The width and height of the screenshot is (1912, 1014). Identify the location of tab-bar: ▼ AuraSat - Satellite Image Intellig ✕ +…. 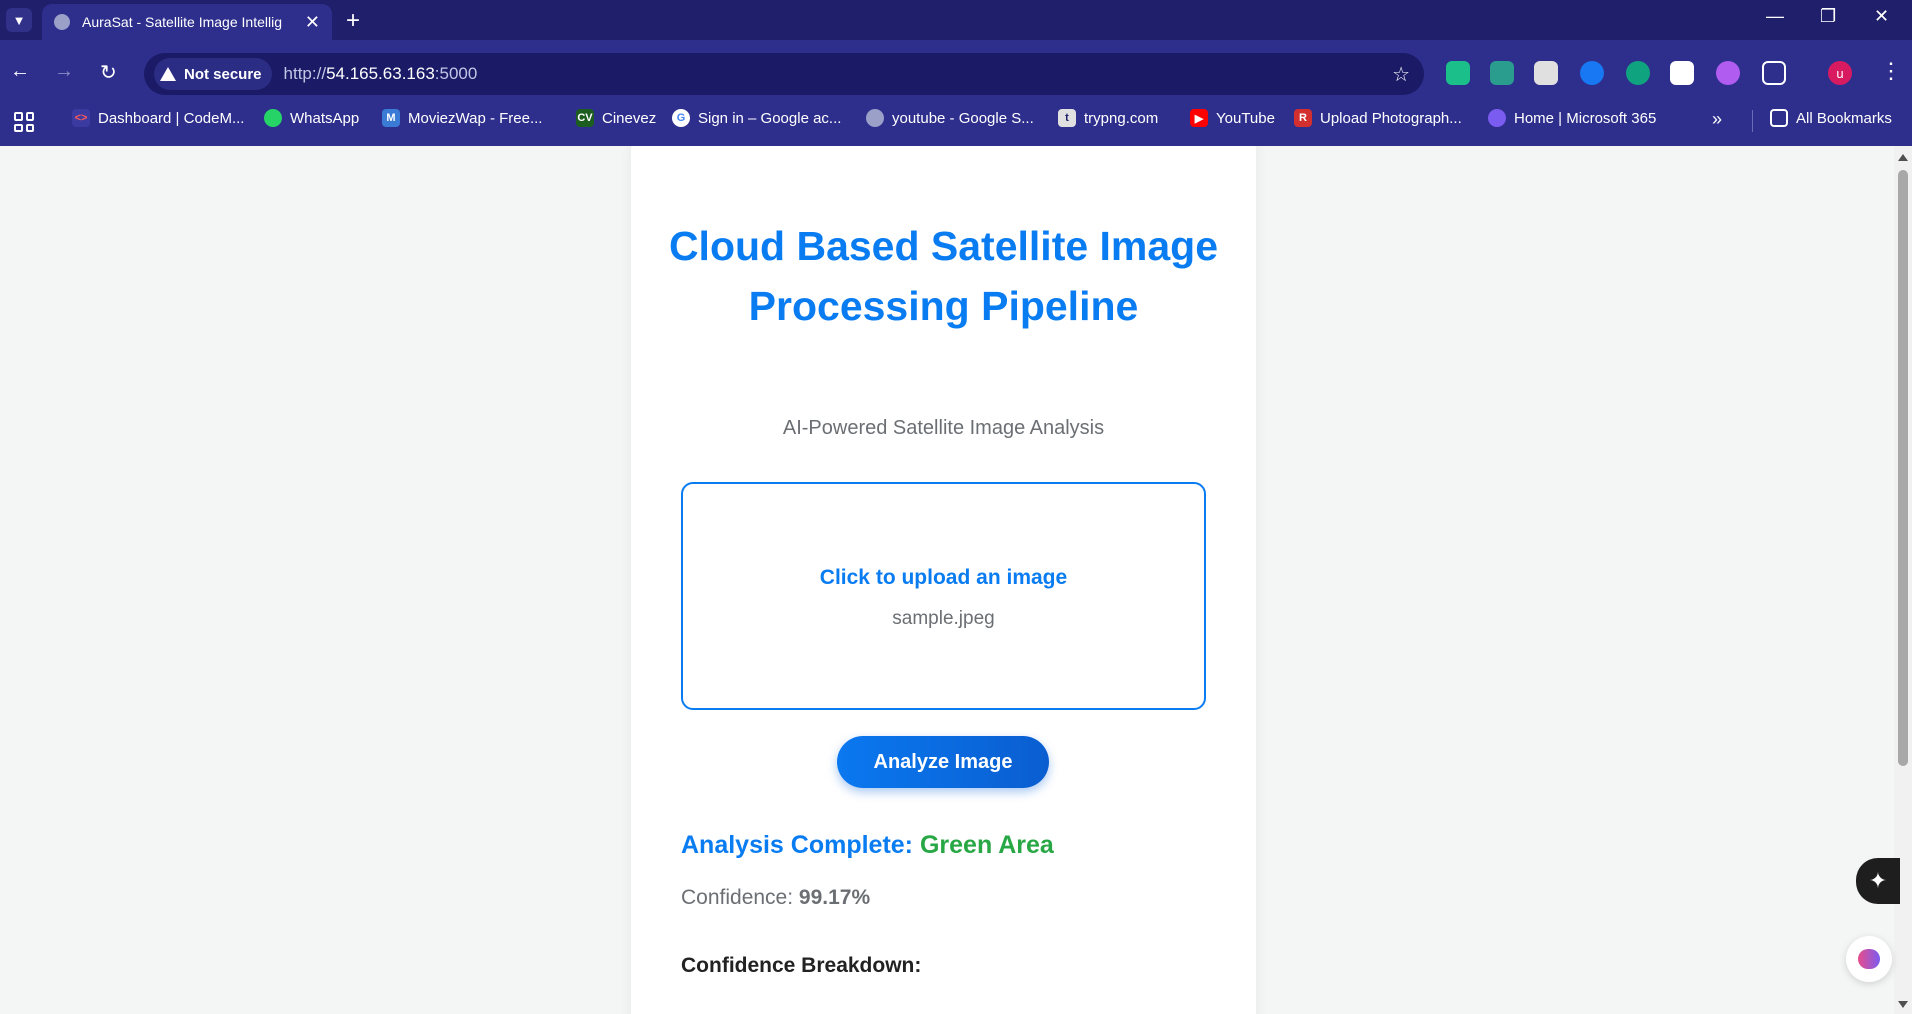
(956, 20).